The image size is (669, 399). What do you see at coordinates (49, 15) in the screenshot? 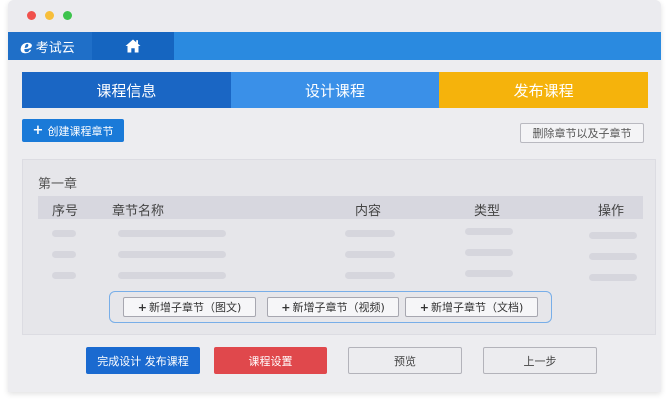
I see `minimize-window-dot` at bounding box center [49, 15].